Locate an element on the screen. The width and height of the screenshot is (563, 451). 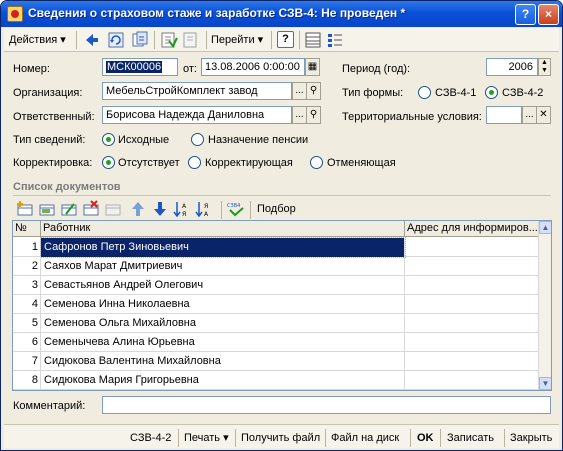
employee-cell: Семенова Инна Николаевна is located at coordinates (223, 304).